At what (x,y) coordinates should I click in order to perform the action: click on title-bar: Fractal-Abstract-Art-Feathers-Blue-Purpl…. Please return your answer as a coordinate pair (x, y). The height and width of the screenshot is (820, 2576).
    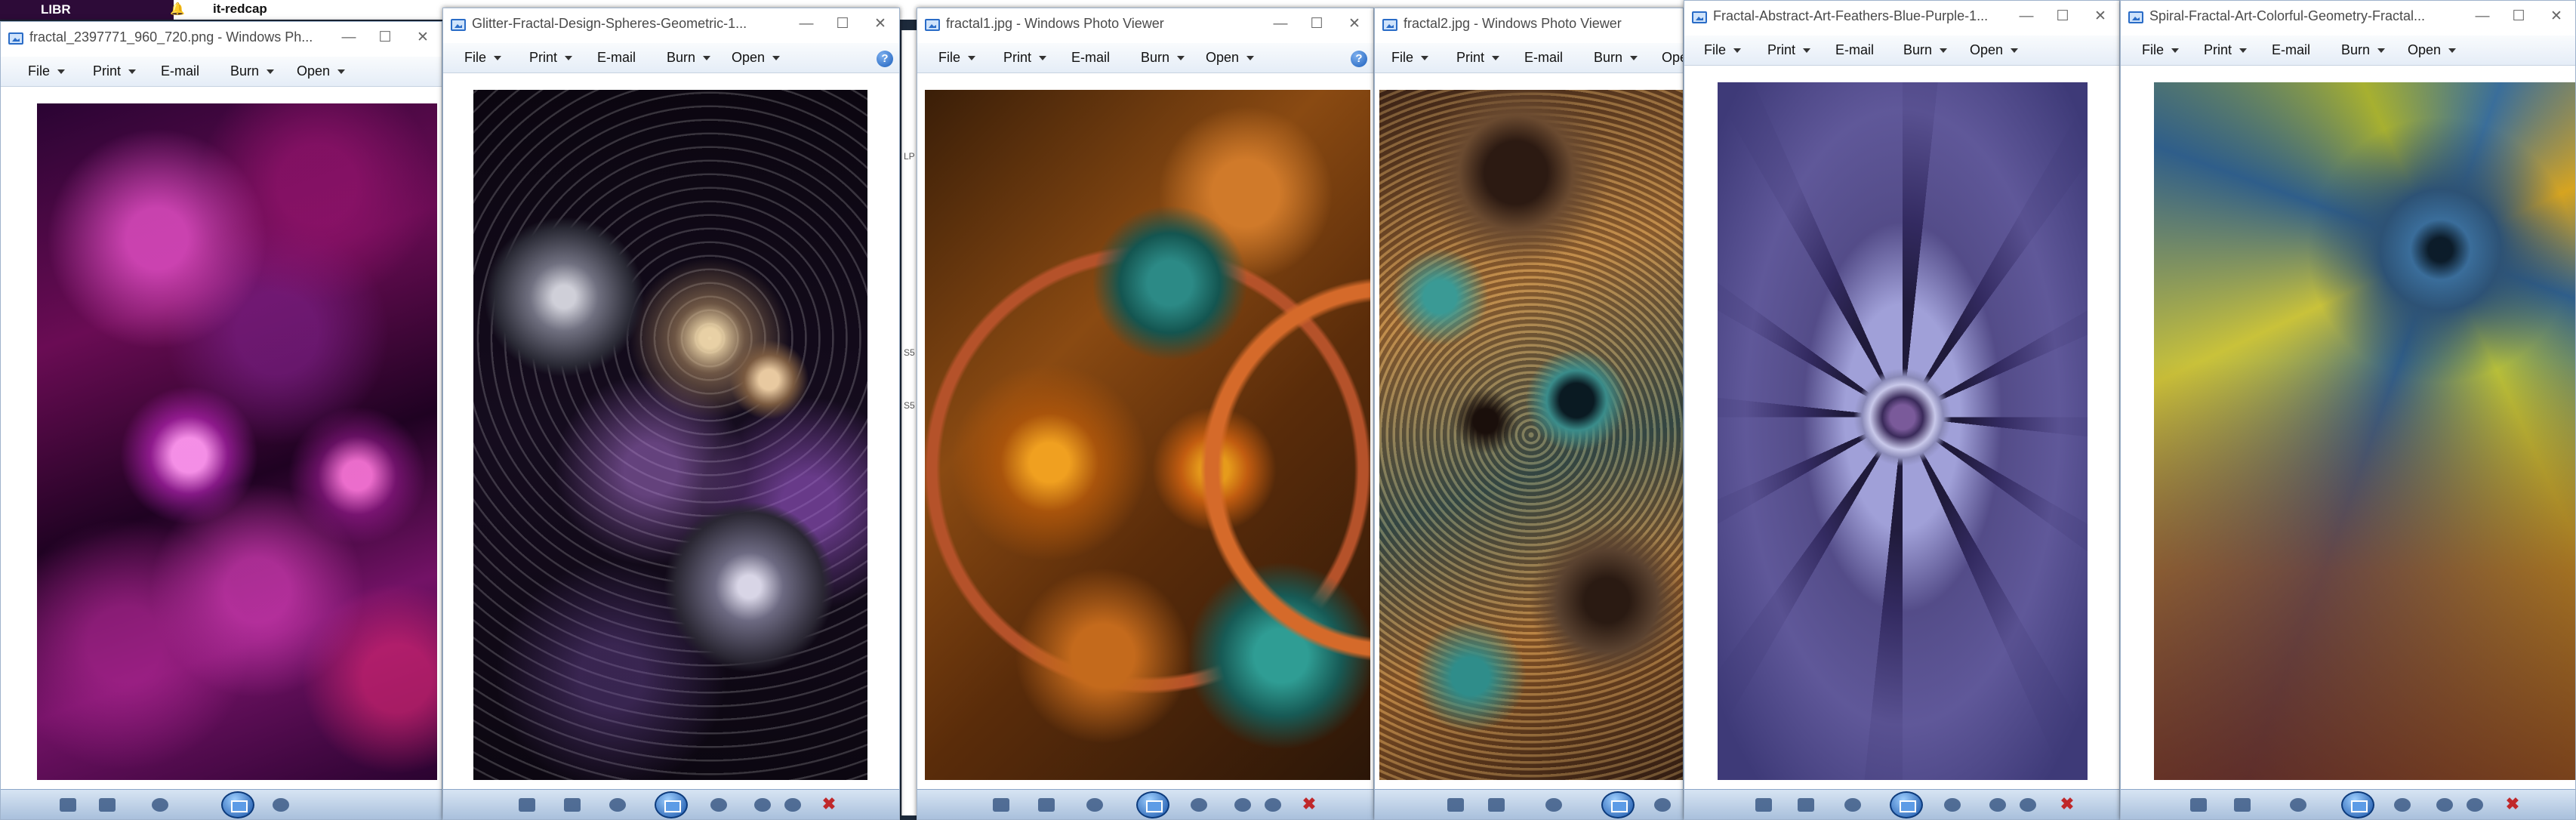
    Looking at the image, I should click on (1902, 18).